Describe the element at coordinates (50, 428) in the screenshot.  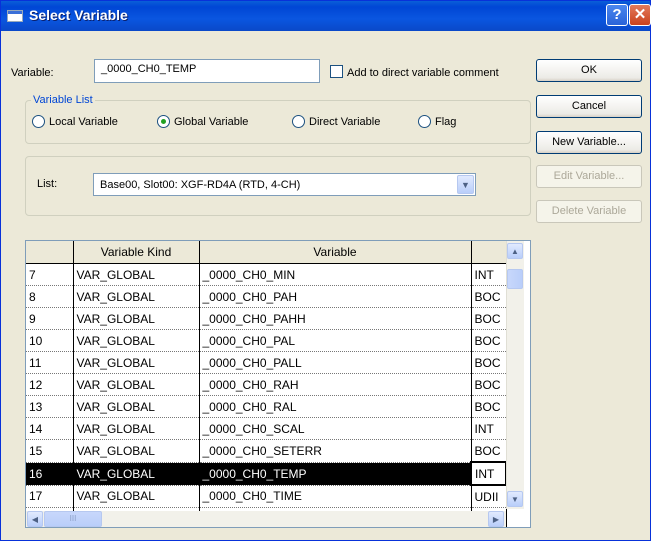
I see `row-number-cell: 14` at that location.